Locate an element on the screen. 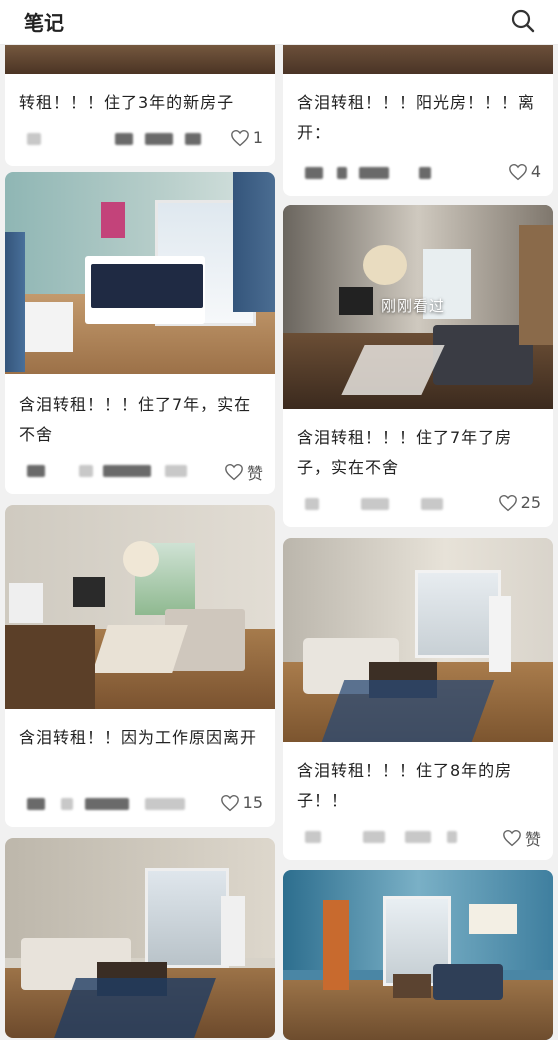 The image size is (558, 1040). note-title: 含泪转租！！！住了8年的房子！！ is located at coordinates (405, 785).